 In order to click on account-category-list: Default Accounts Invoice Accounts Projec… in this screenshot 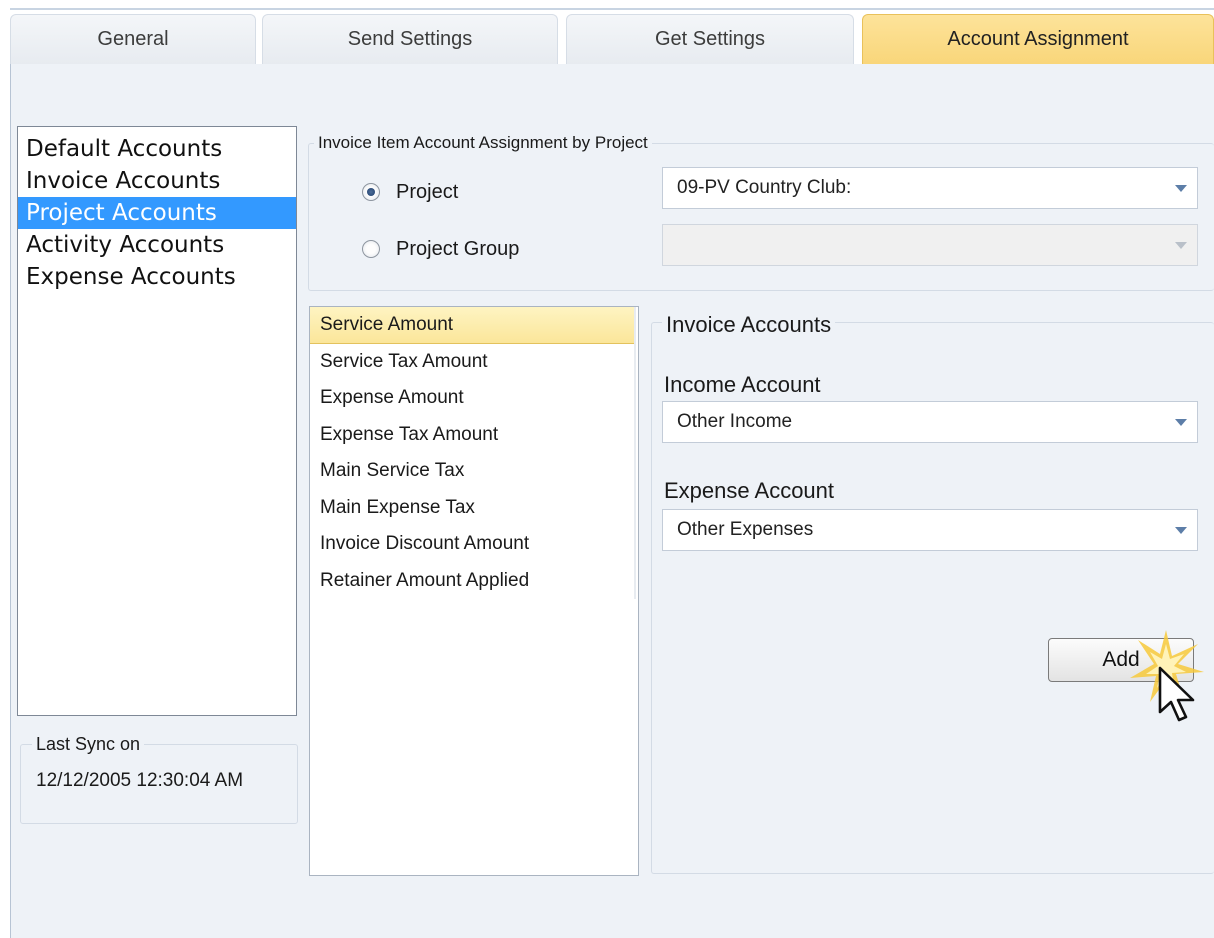, I will do `click(157, 421)`.